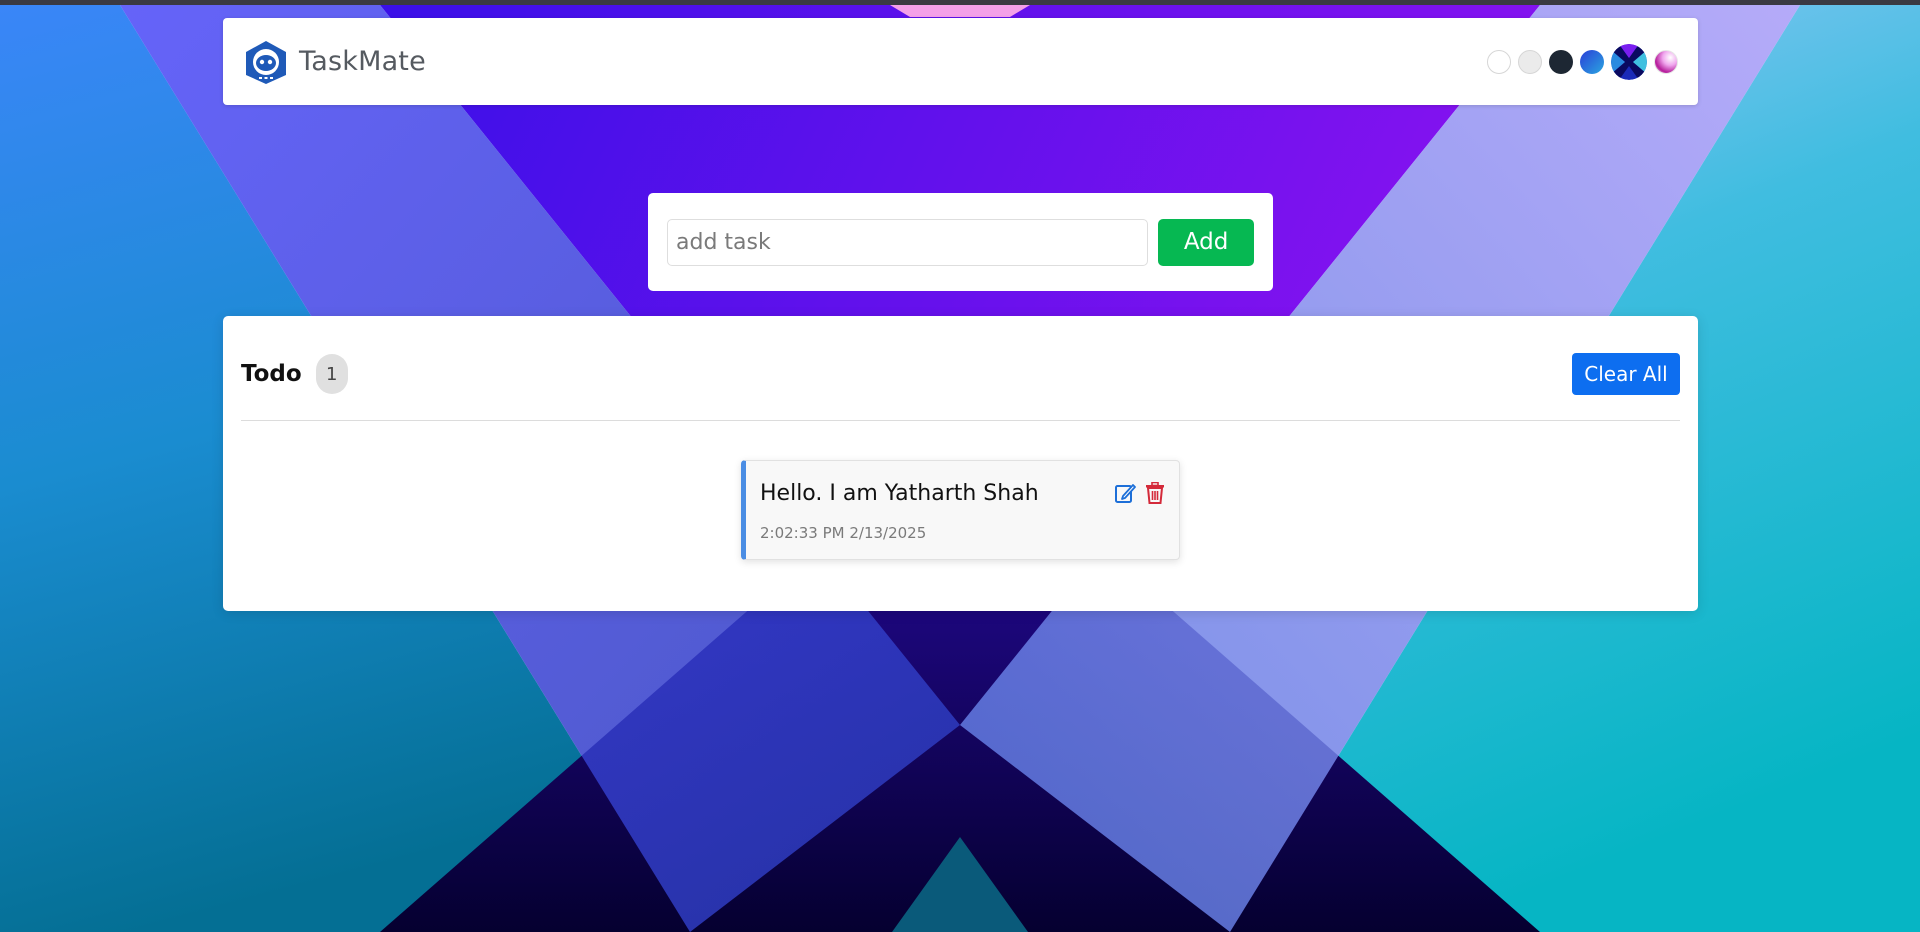 The height and width of the screenshot is (932, 1920). What do you see at coordinates (1155, 493) in the screenshot?
I see `trash-icon` at bounding box center [1155, 493].